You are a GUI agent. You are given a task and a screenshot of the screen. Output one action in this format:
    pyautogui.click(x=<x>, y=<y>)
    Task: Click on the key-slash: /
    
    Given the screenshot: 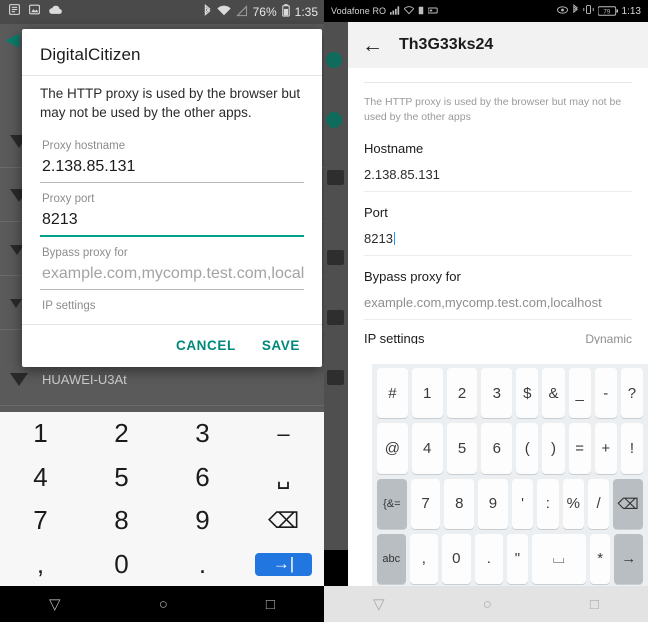 What is the action you would take?
    pyautogui.click(x=598, y=503)
    